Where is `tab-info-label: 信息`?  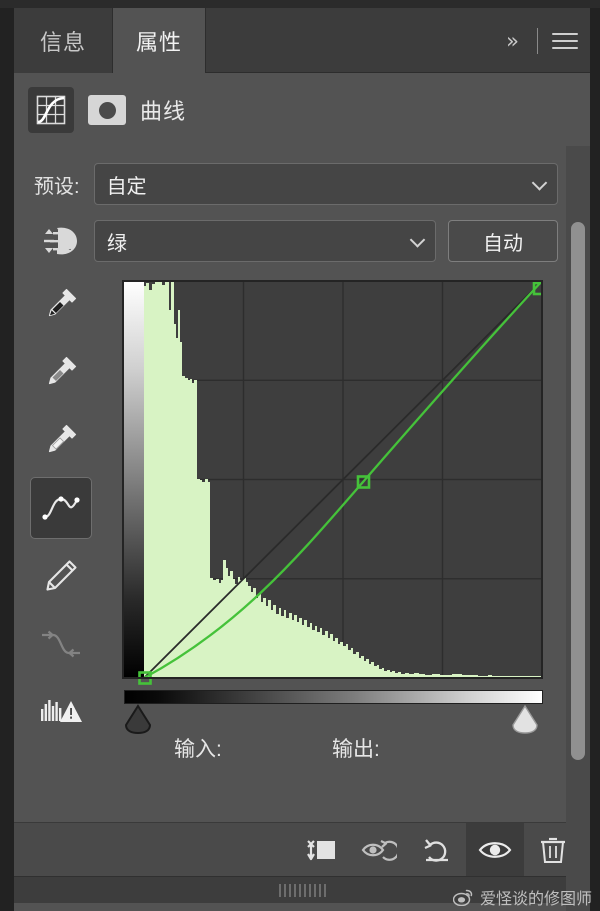 tab-info-label: 信息 is located at coordinates (62, 42).